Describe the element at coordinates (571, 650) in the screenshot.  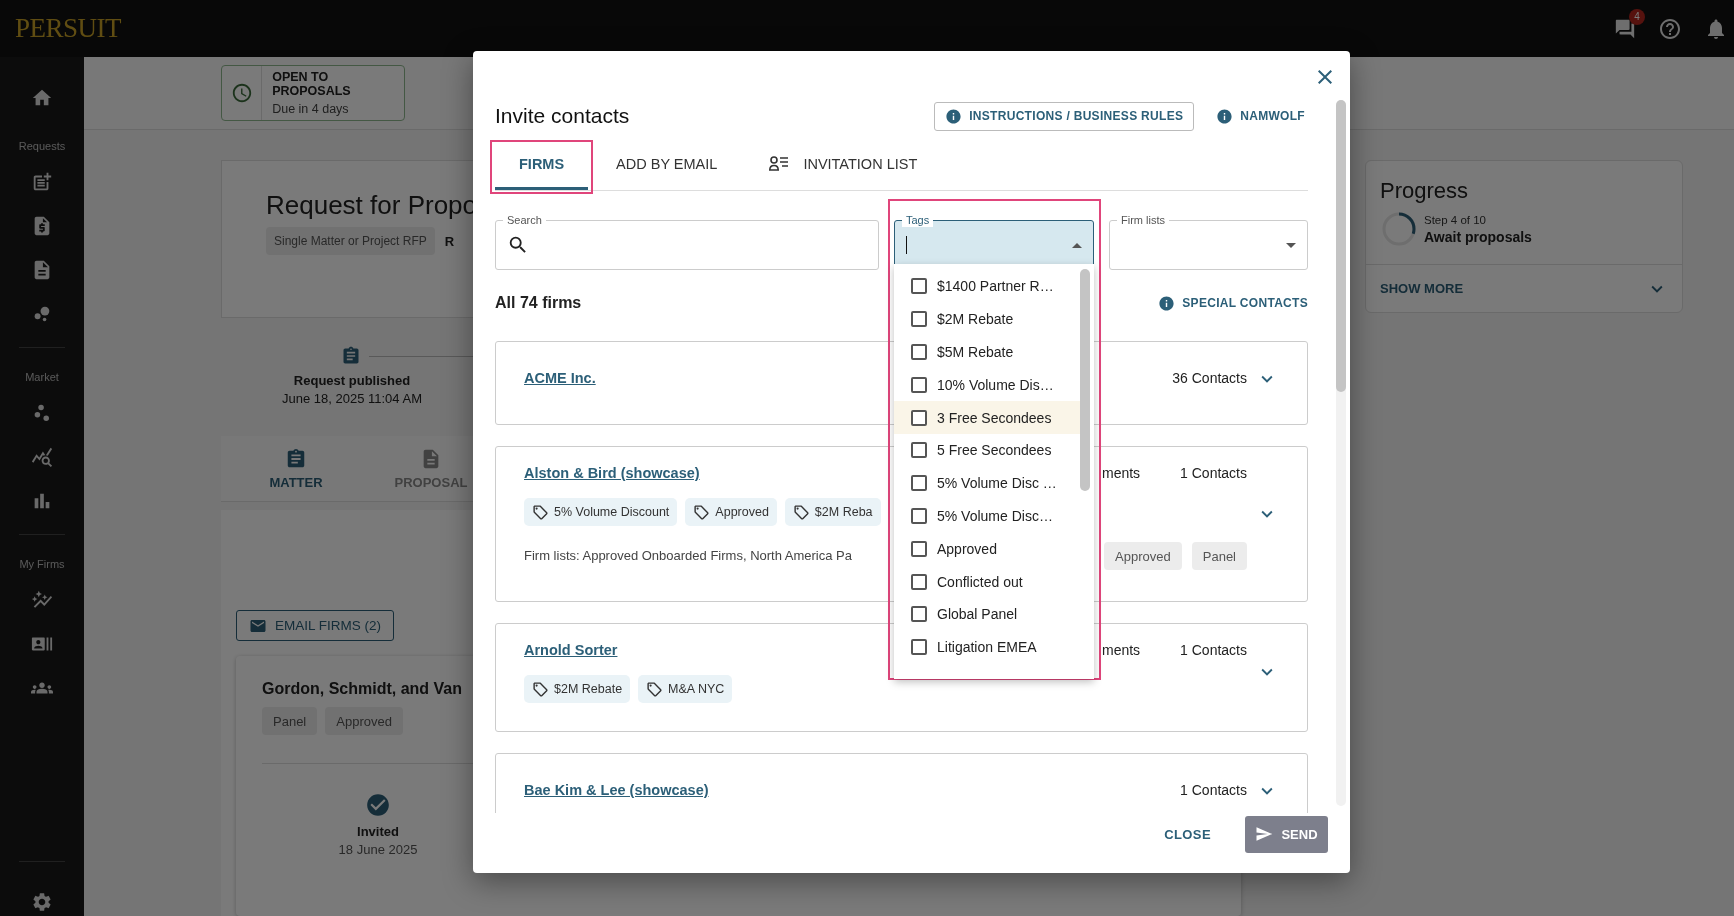
I see `firm-link: Arnold Sorter` at that location.